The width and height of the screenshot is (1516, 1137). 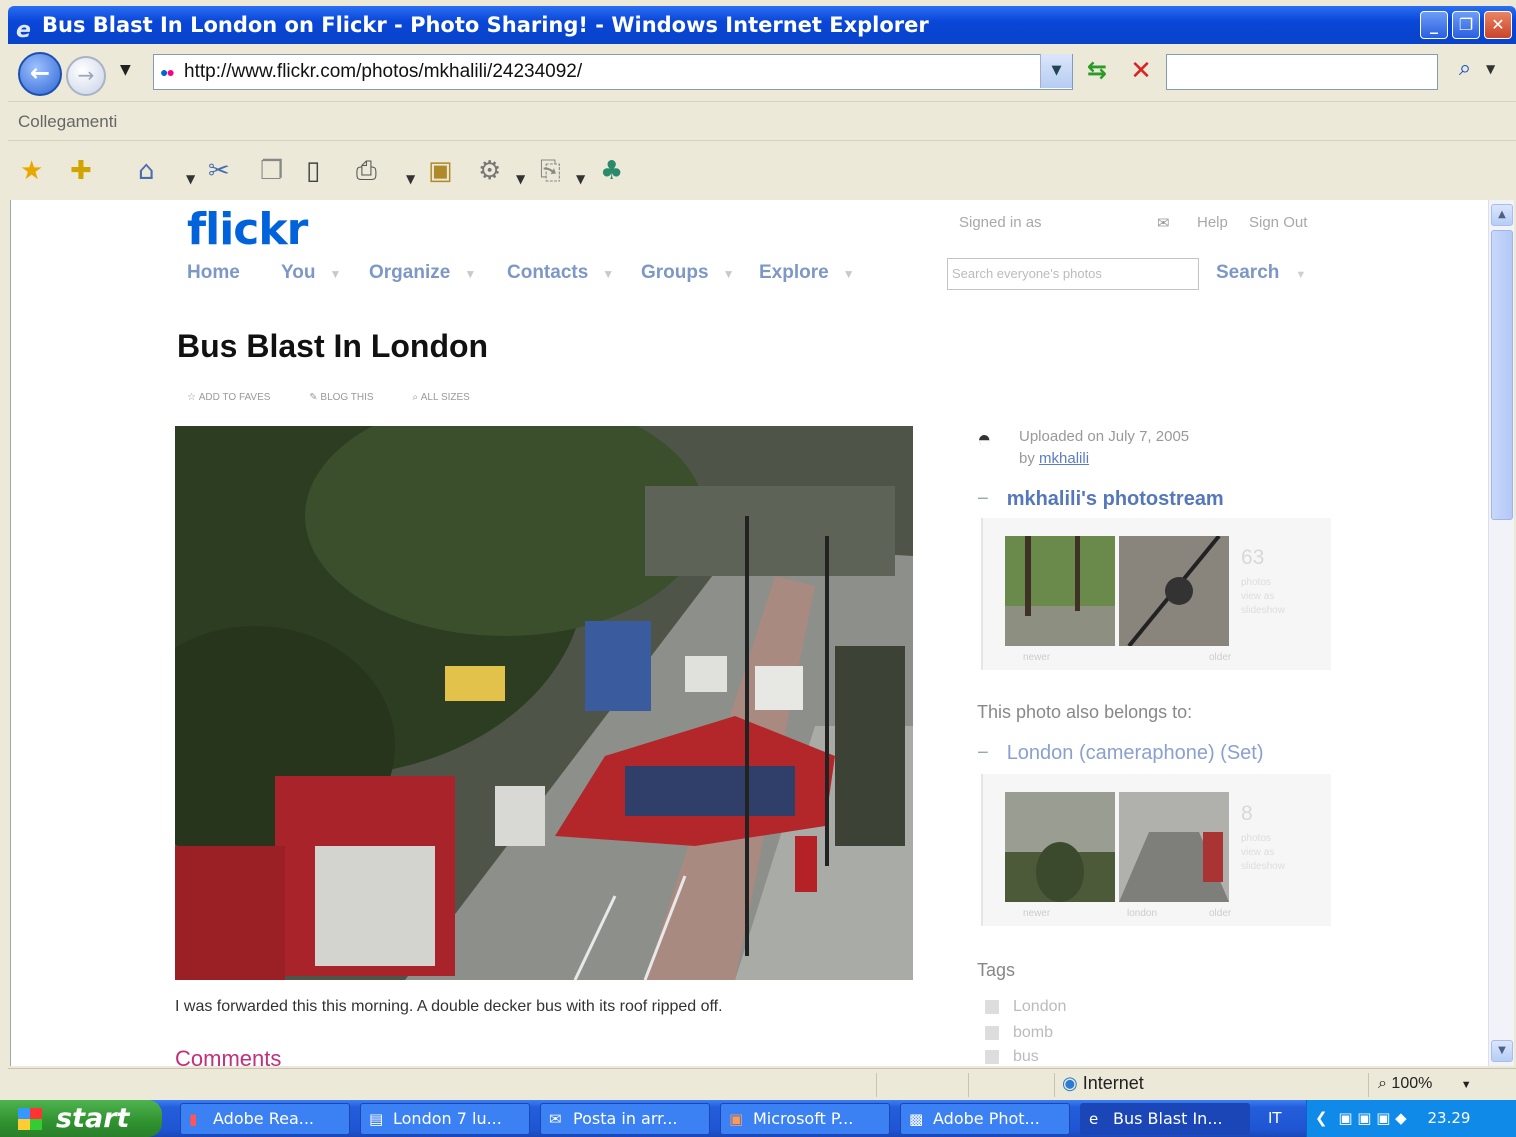 What do you see at coordinates (125, 70) in the screenshot?
I see `history-dropdown-icon: ▼` at bounding box center [125, 70].